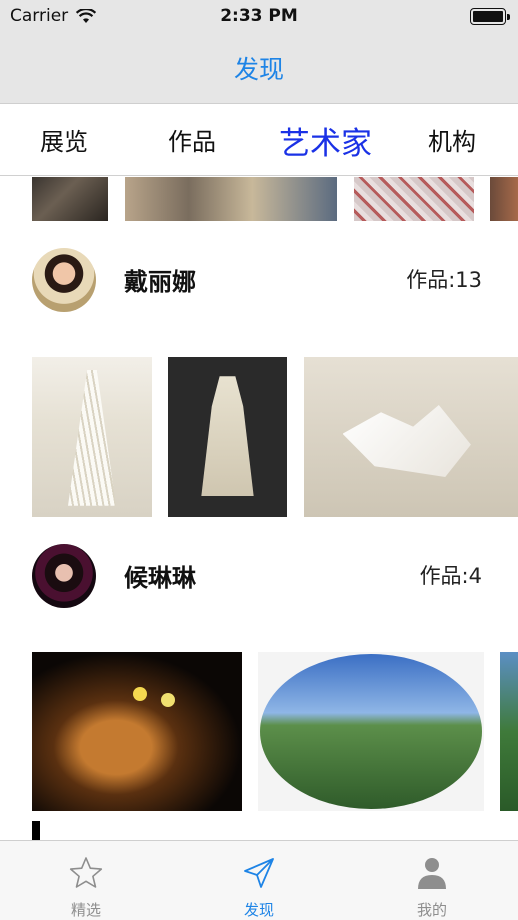 This screenshot has height=920, width=518. I want to click on artist-row: 候琳琳 作品:4, so click(259, 576).